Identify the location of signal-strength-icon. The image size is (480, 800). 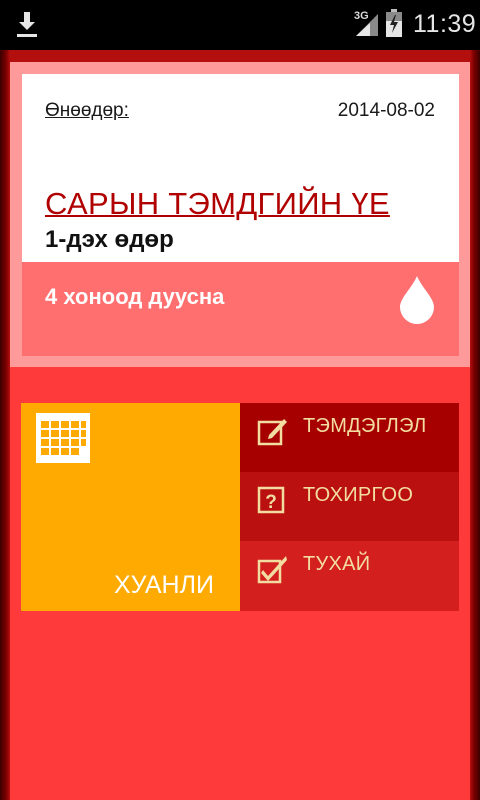
(367, 25).